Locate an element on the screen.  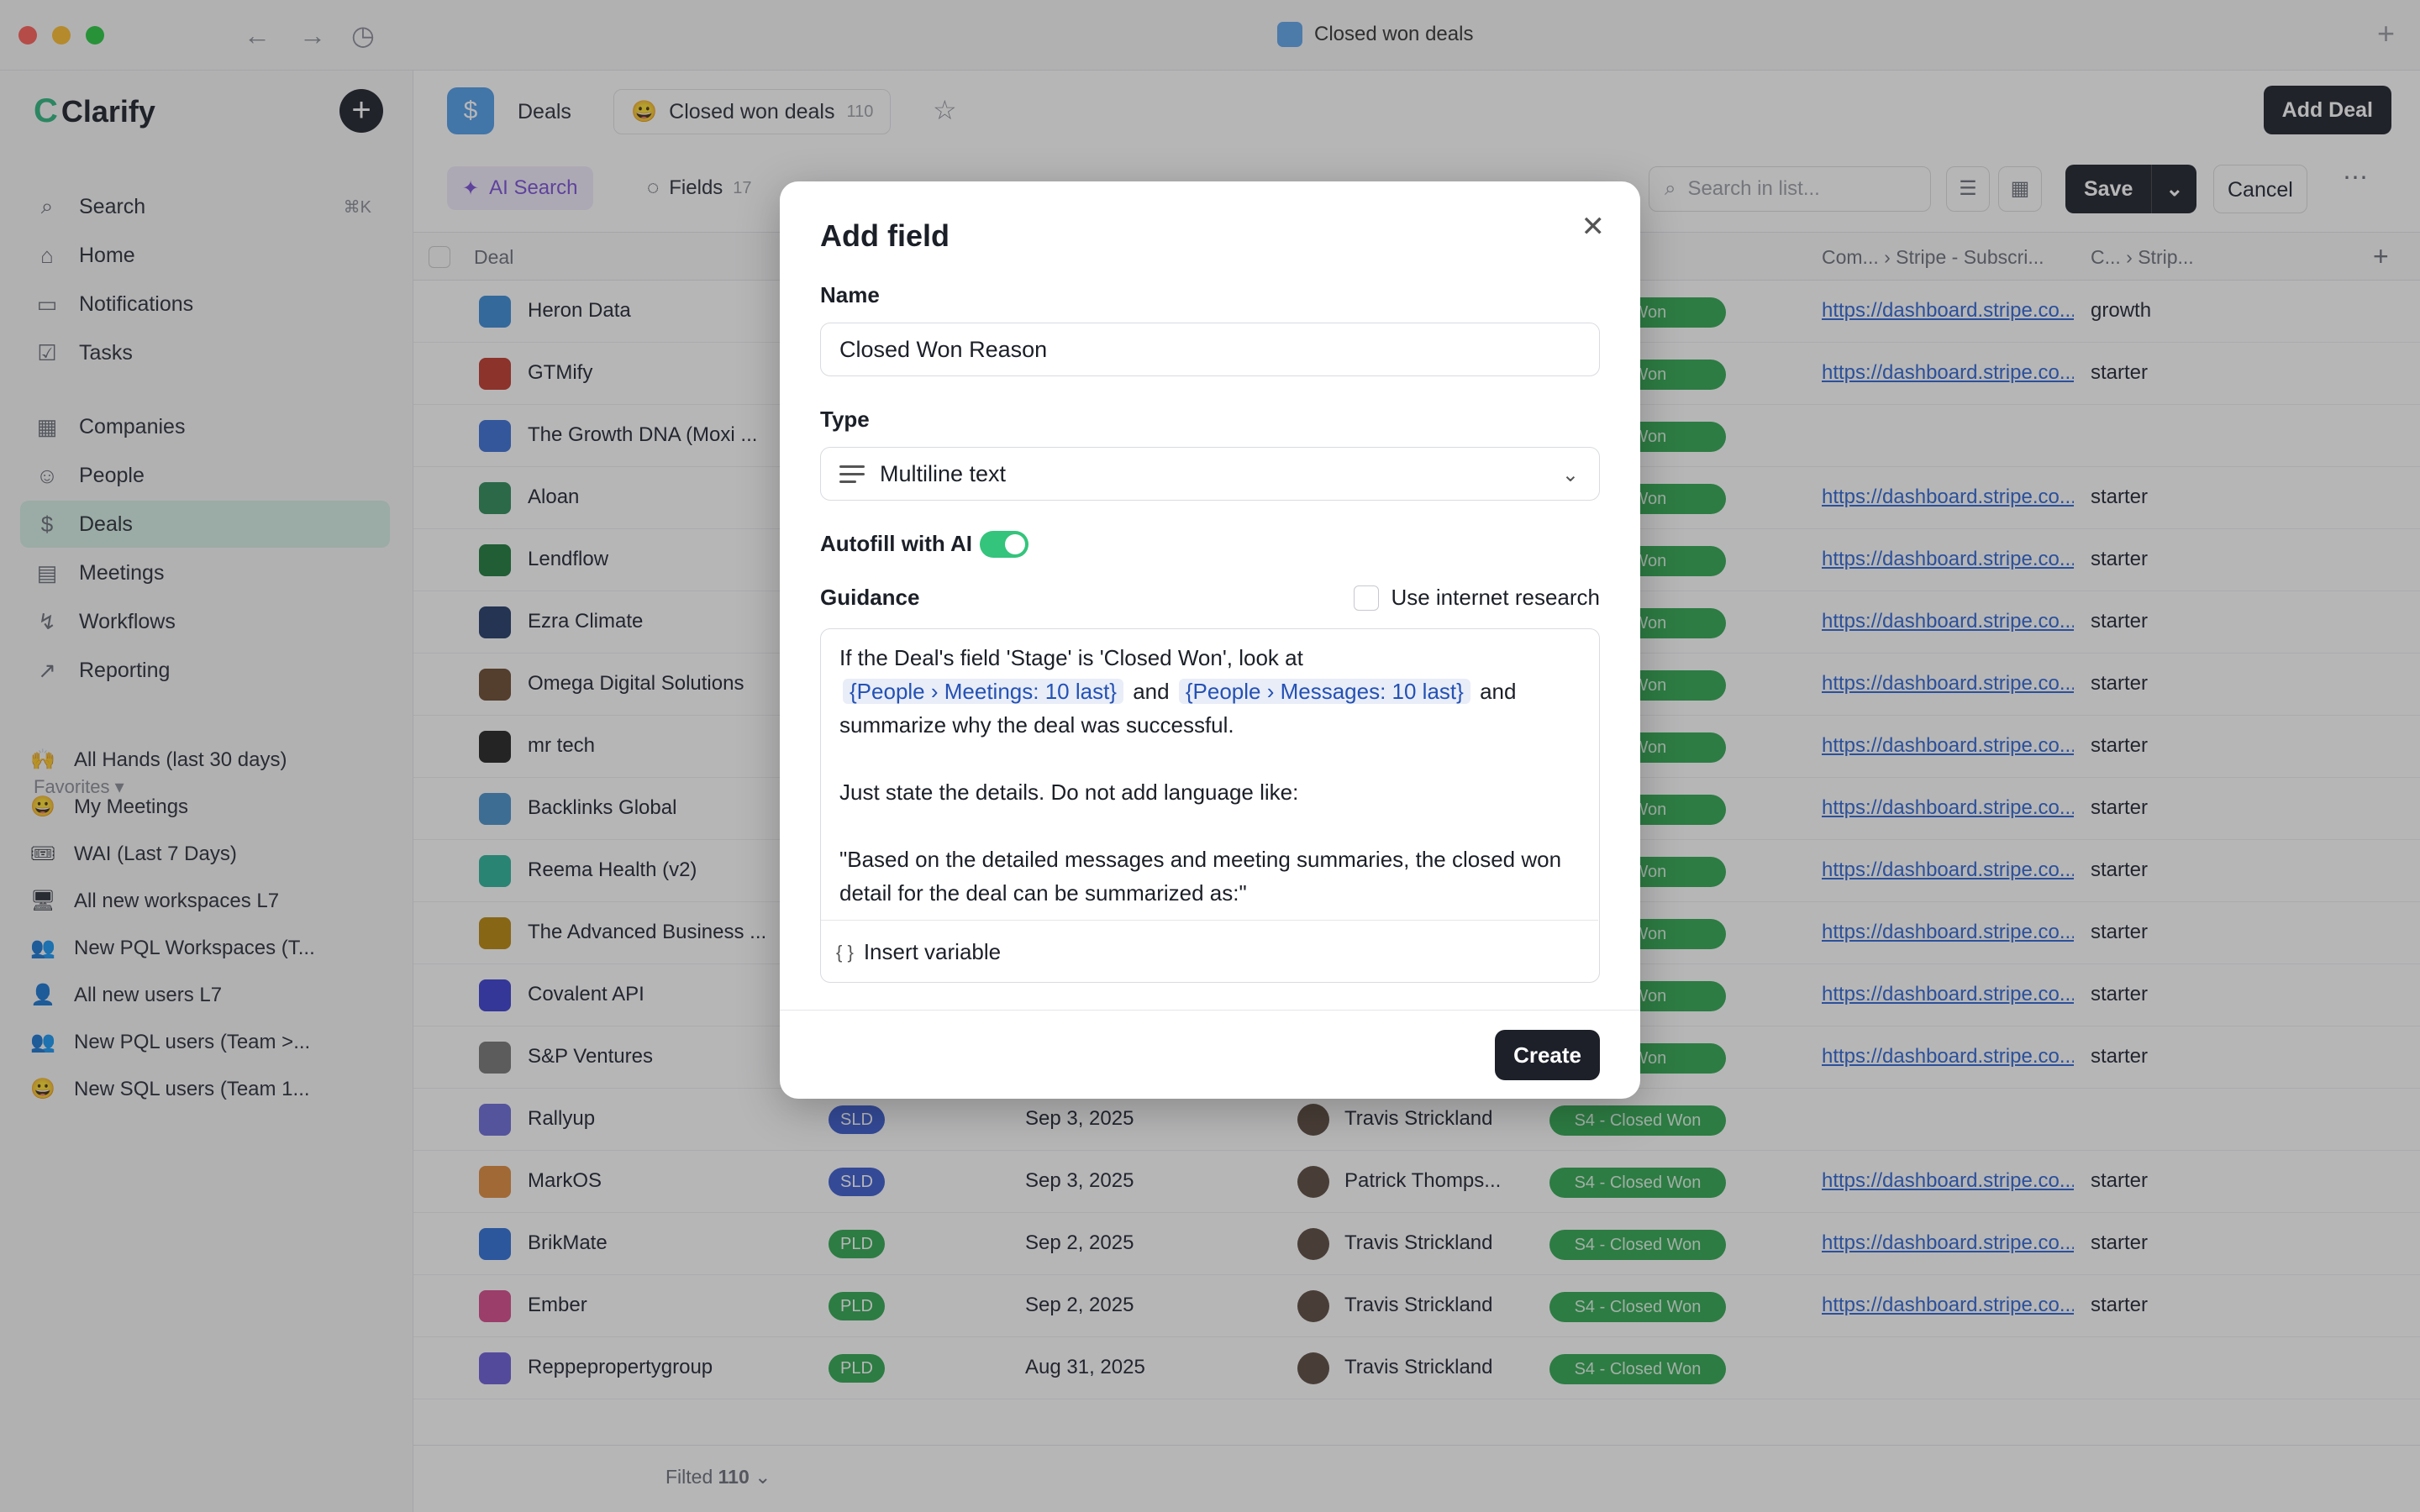
internet-research-label: Use internet research is located at coordinates (1496, 597).